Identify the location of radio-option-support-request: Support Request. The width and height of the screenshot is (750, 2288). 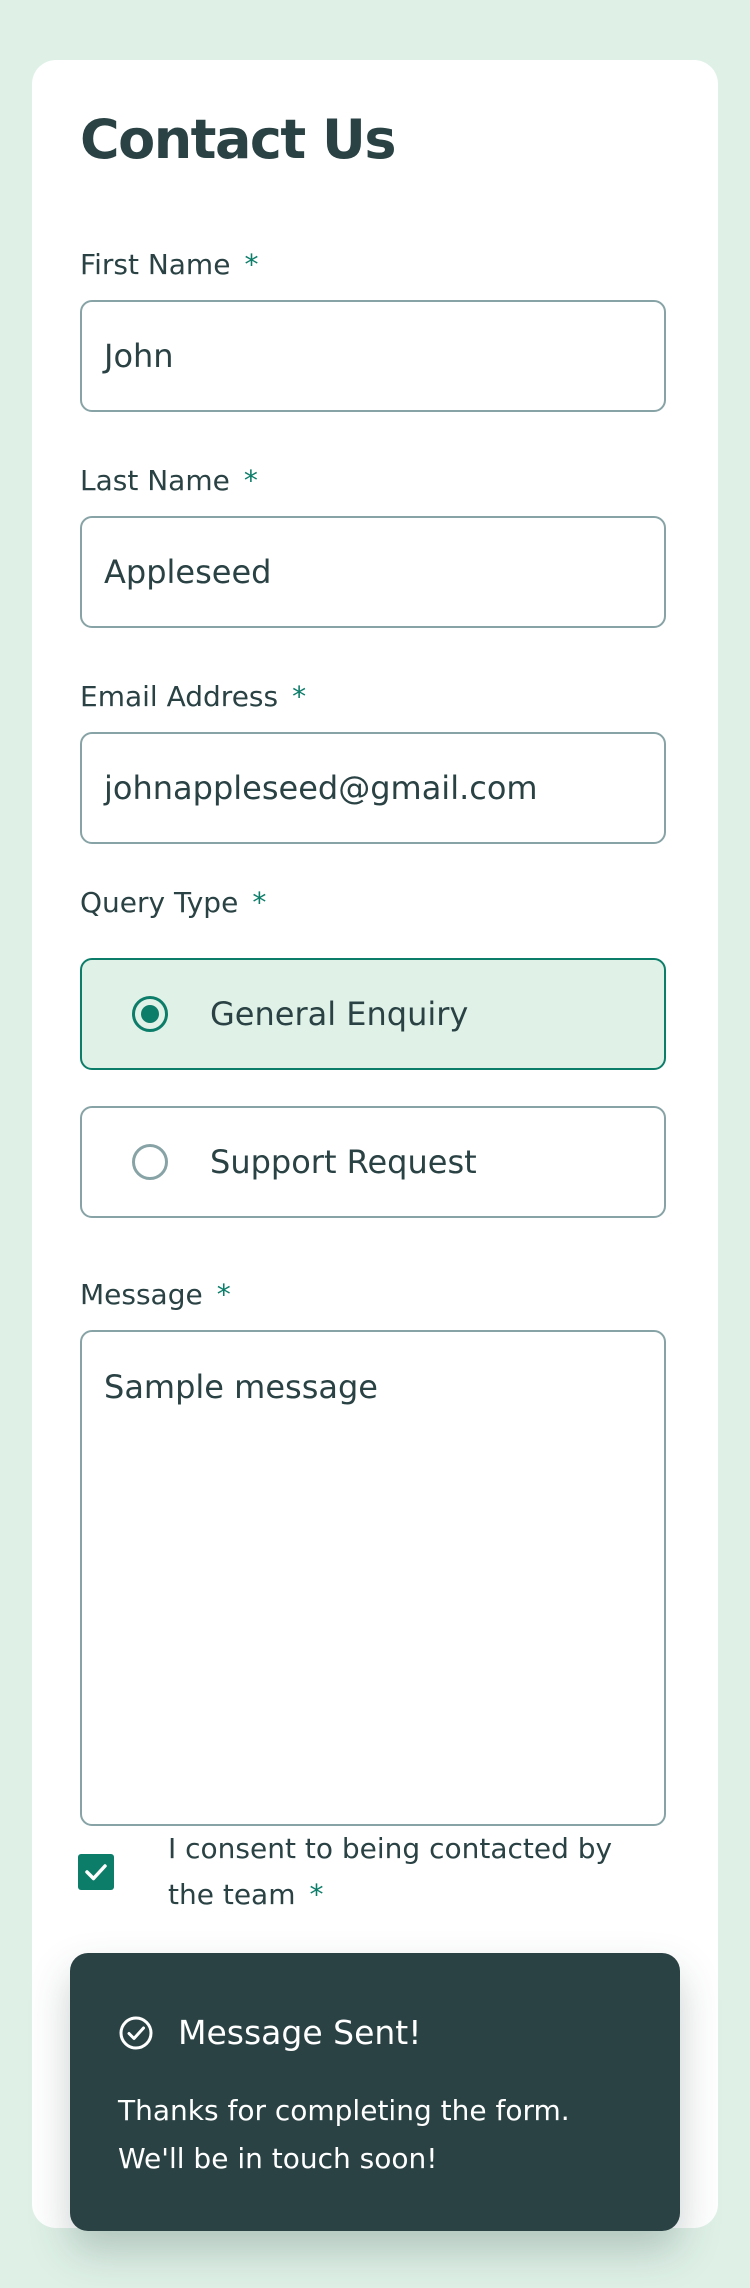
(373, 1162).